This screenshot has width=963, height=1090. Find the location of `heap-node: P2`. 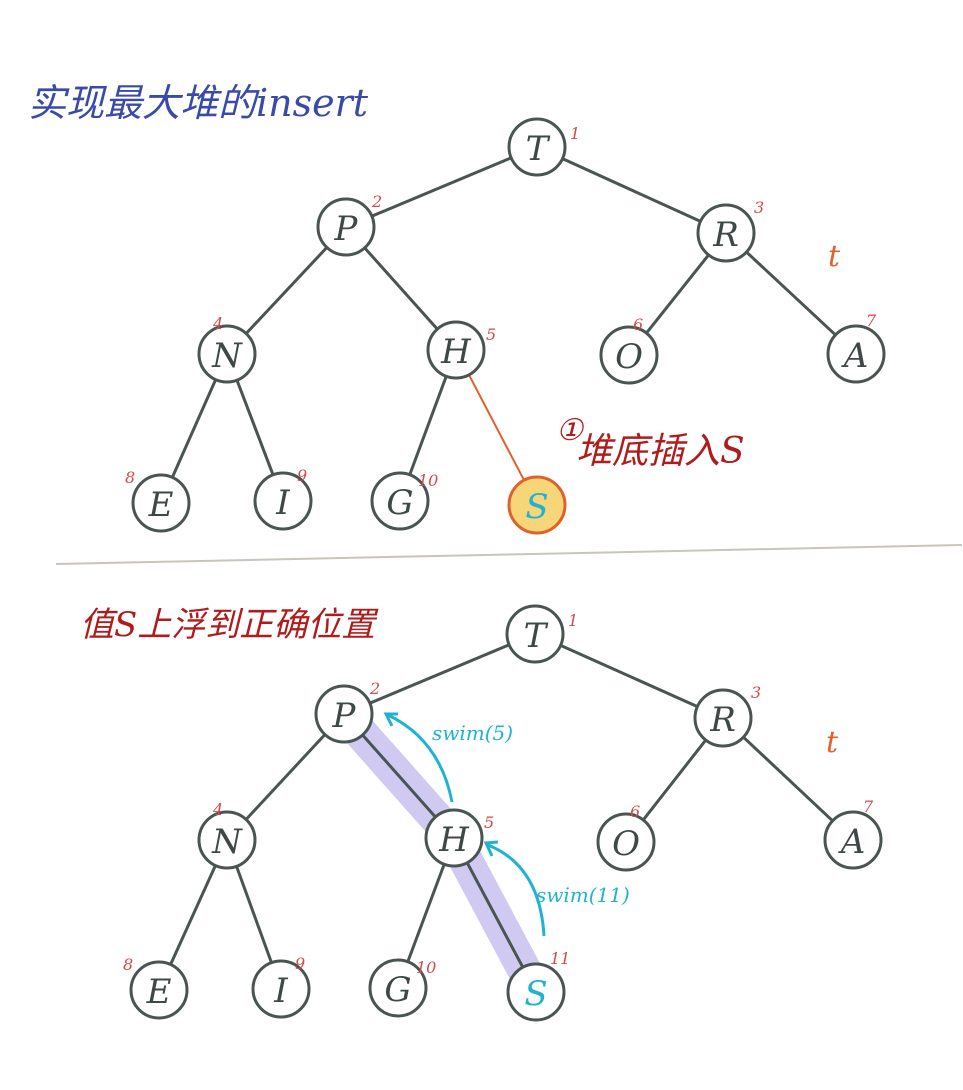

heap-node: P2 is located at coordinates (349, 224).